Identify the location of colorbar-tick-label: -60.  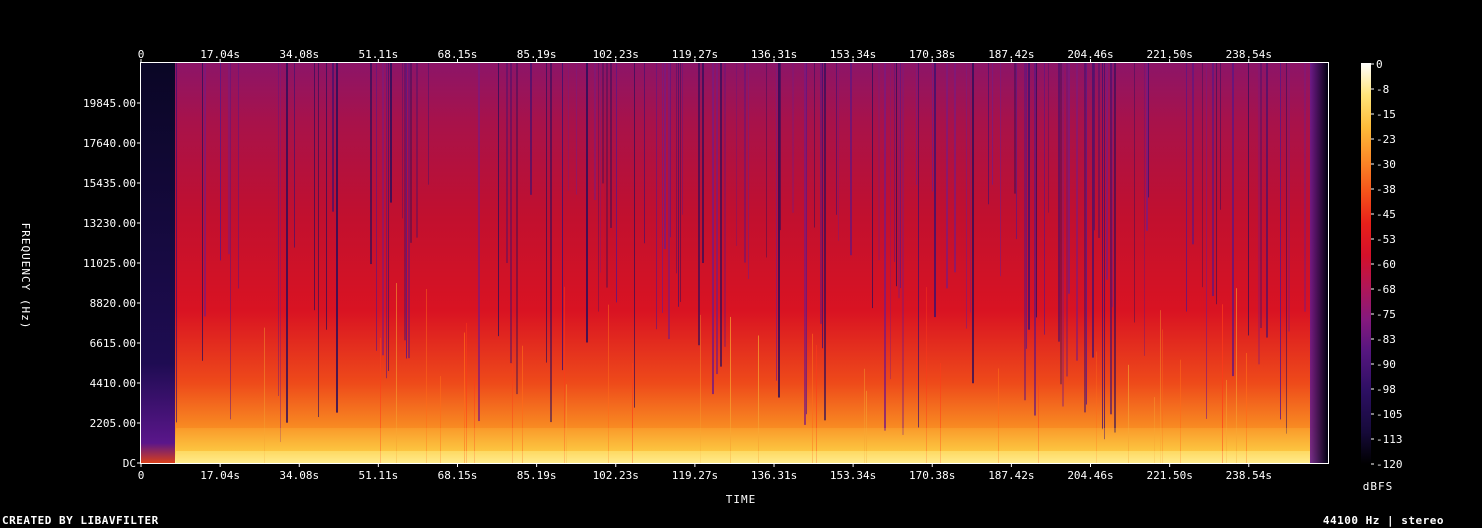
(1386, 264).